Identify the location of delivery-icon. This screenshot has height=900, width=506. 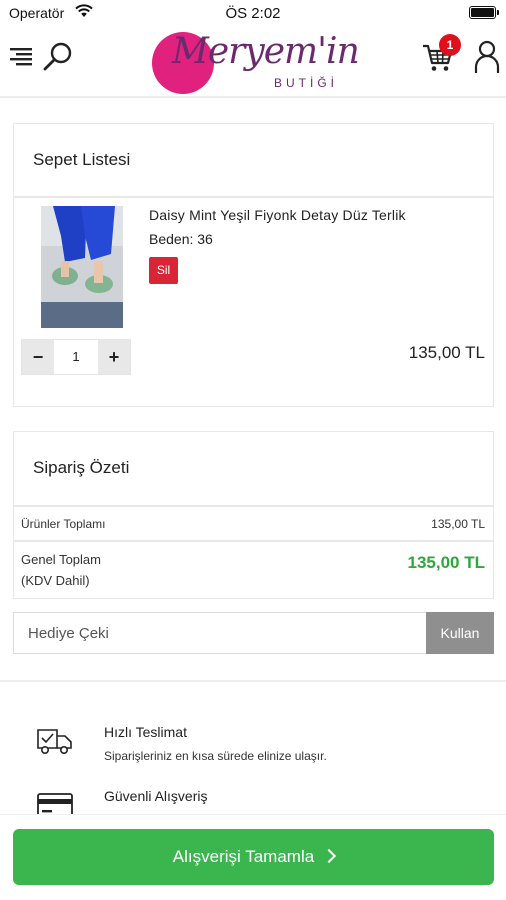
(54, 741).